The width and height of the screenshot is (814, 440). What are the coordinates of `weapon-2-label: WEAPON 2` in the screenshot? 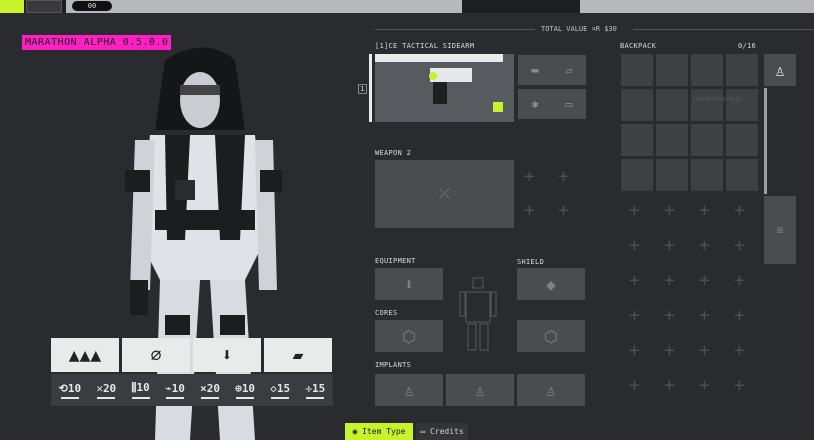 It's located at (393, 153).